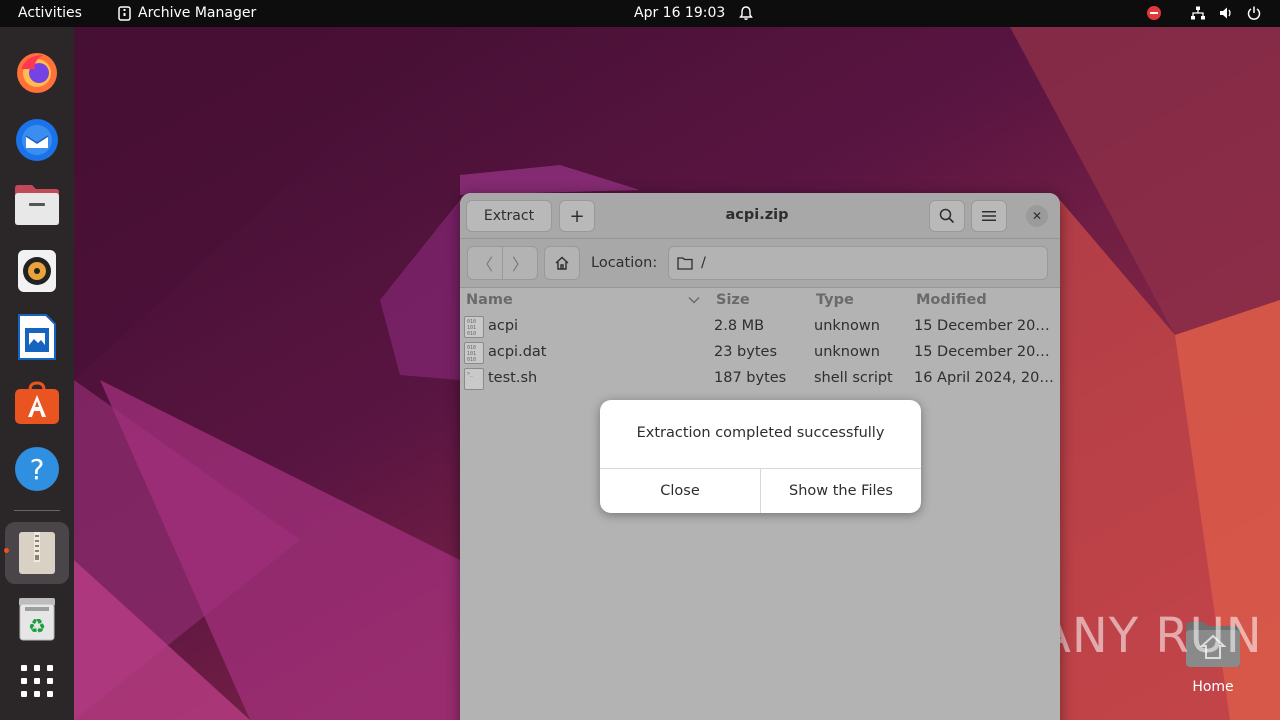  I want to click on dock-item-help: ?, so click(37, 469).